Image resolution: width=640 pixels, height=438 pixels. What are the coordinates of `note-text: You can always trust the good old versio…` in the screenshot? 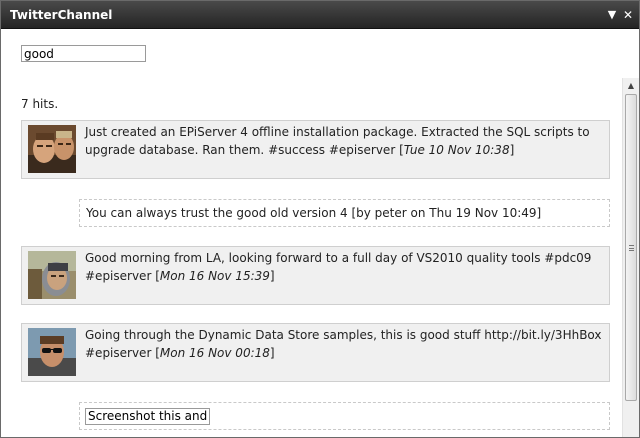 It's located at (314, 213).